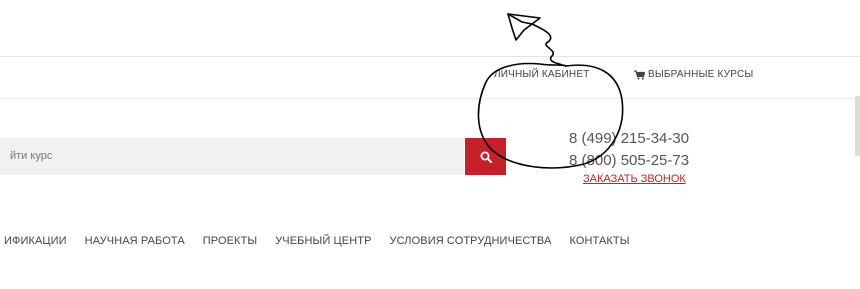 Image resolution: width=860 pixels, height=289 pixels. What do you see at coordinates (857, 126) in the screenshot?
I see `page-scrollbar` at bounding box center [857, 126].